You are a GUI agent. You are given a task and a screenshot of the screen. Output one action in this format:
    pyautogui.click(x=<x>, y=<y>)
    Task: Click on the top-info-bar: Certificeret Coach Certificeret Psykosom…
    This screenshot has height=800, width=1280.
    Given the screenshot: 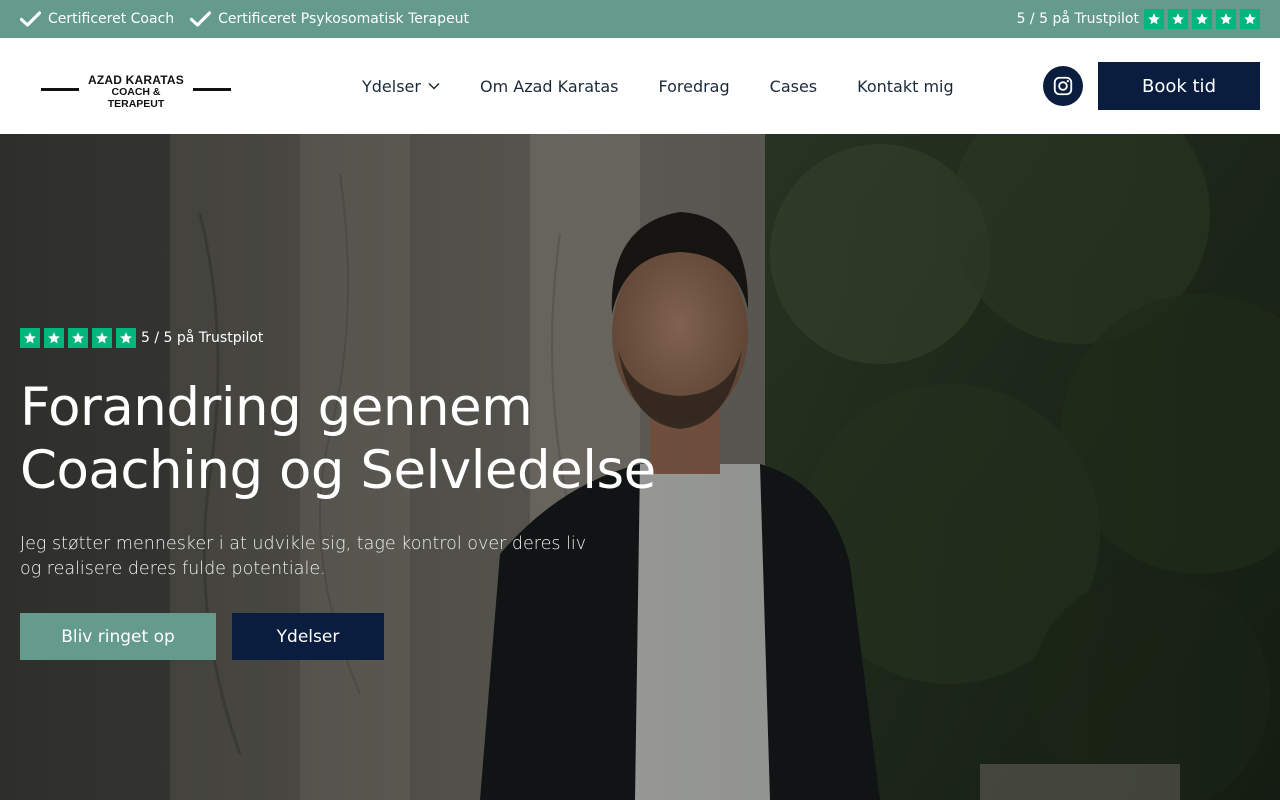 What is the action you would take?
    pyautogui.click(x=640, y=19)
    